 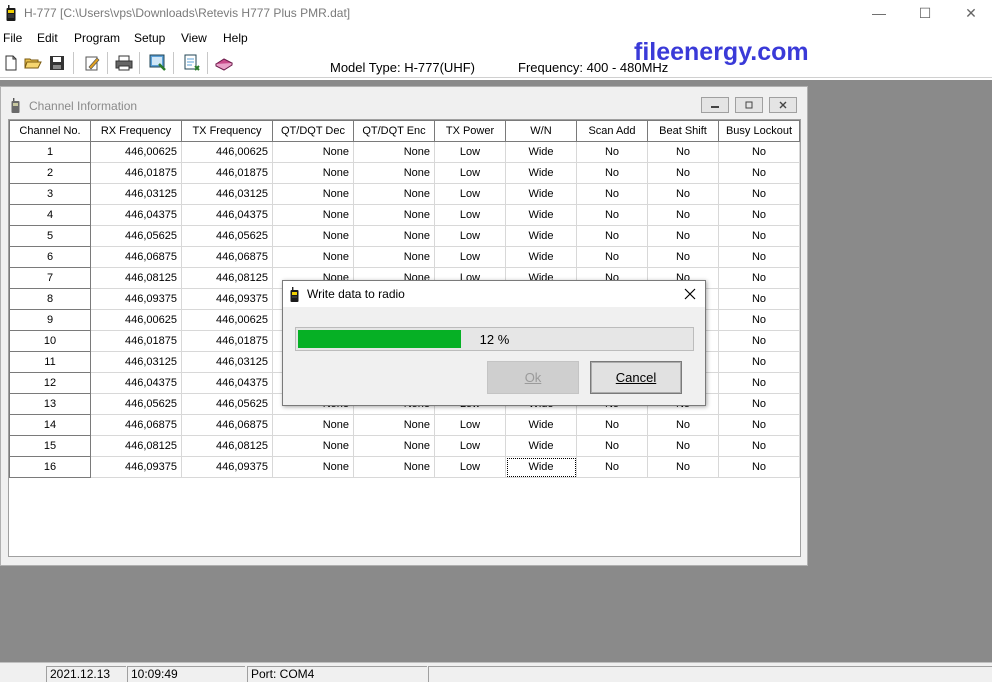 I want to click on dialog-close-button, so click(x=690, y=294).